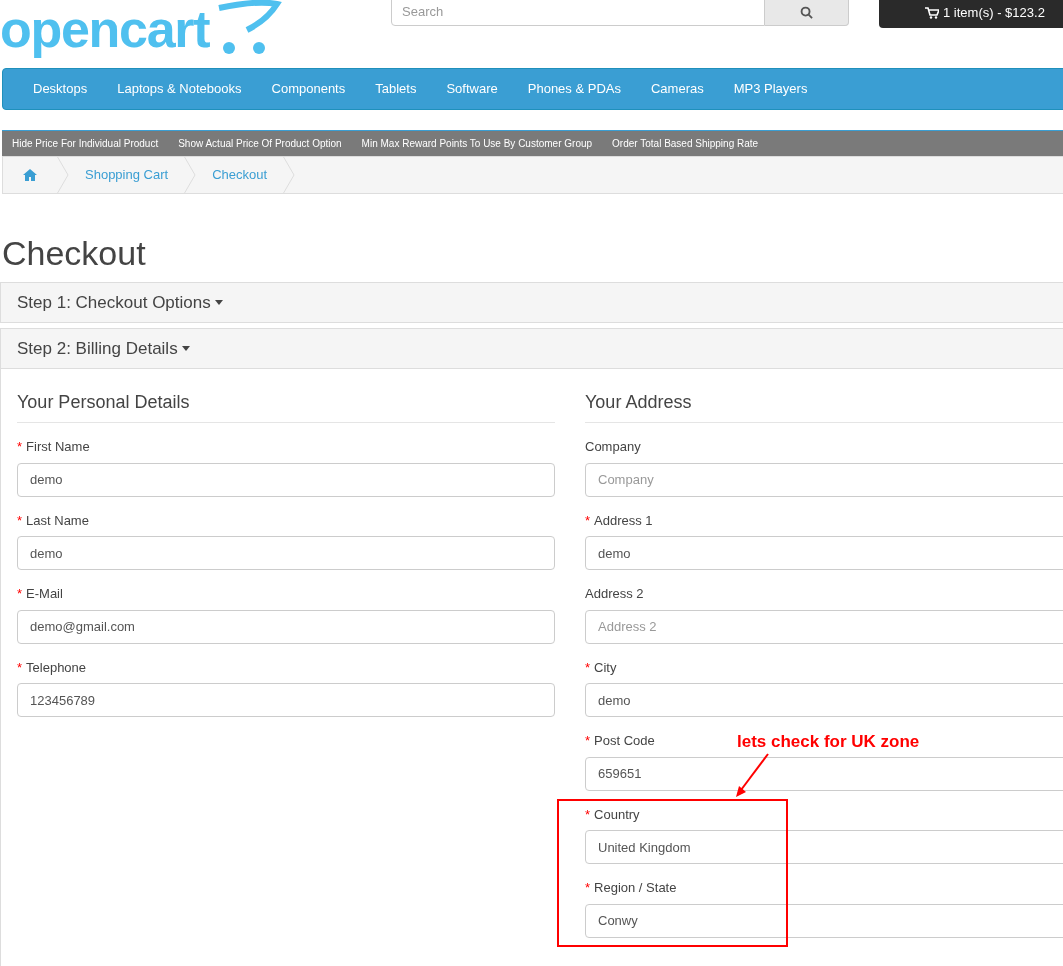 This screenshot has width=1063, height=966. Describe the element at coordinates (286, 406) in the screenshot. I see `section-heading: Your Personal Details` at that location.